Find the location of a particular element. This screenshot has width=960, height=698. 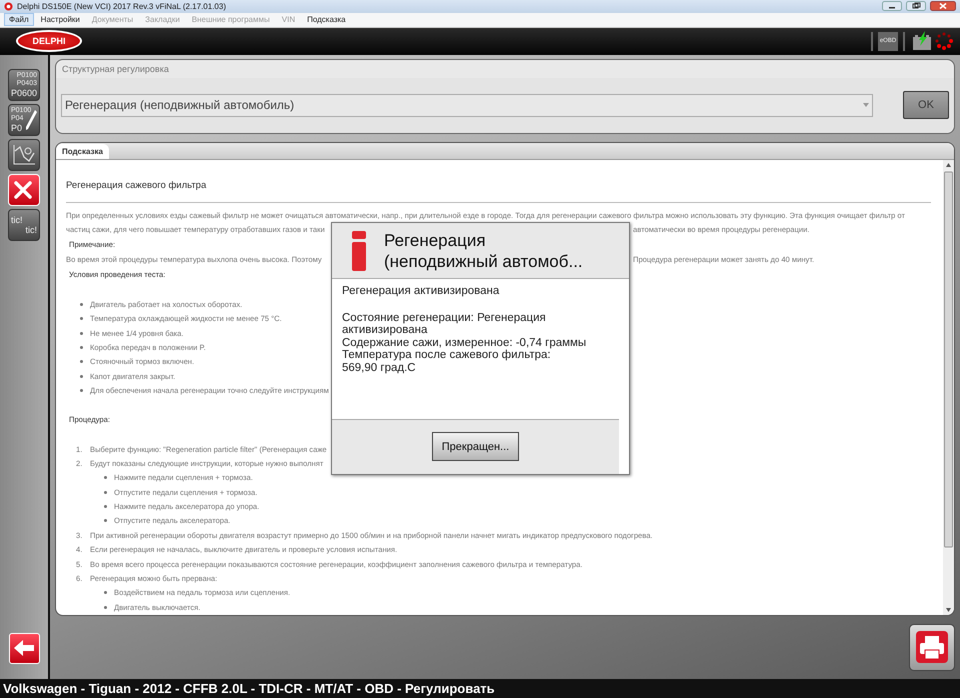

restore-icon is located at coordinates (916, 6).